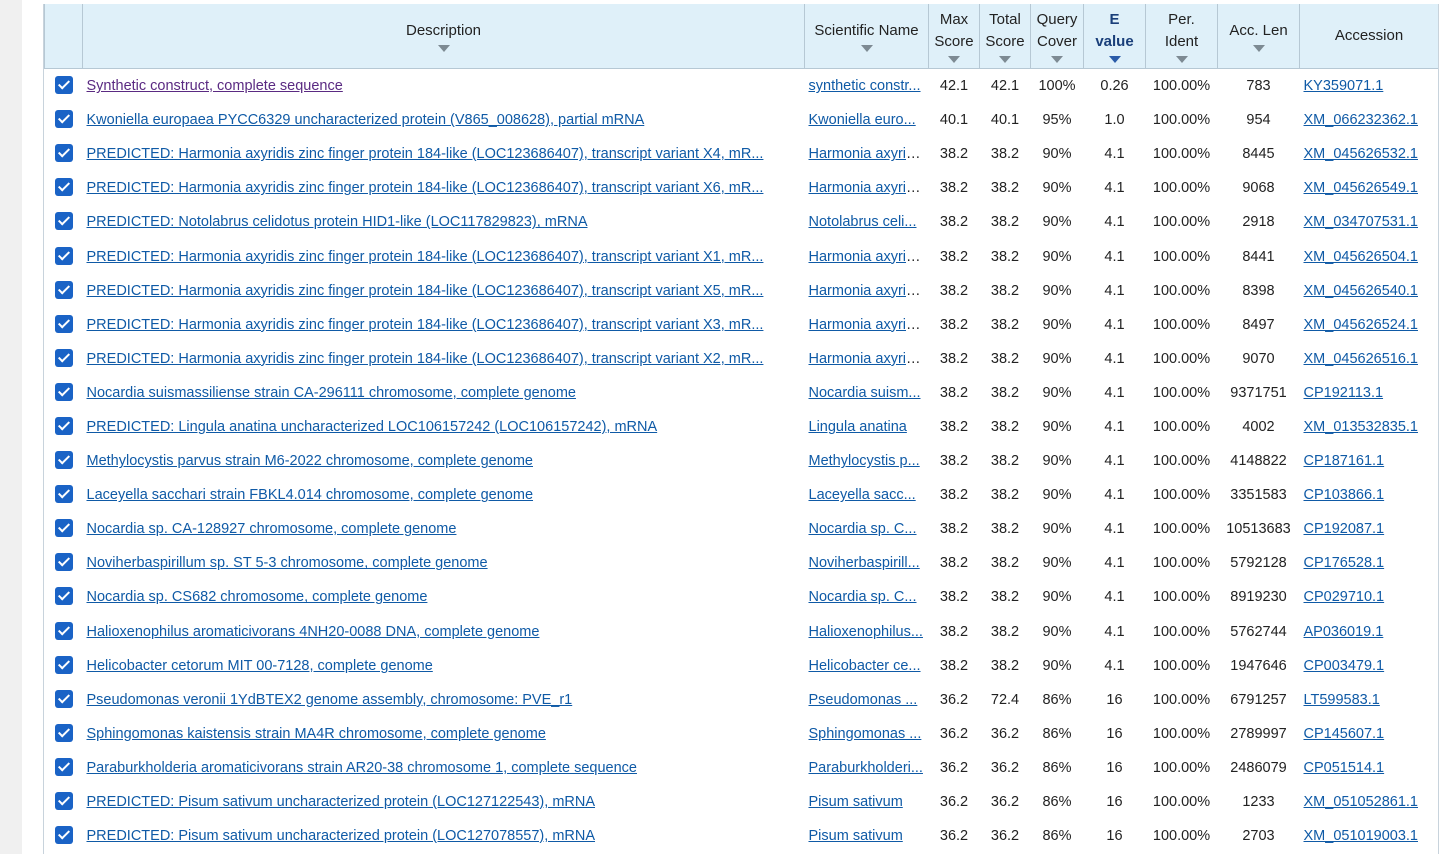  What do you see at coordinates (1361, 188) in the screenshot?
I see `accession-link: XM_045626549.1` at bounding box center [1361, 188].